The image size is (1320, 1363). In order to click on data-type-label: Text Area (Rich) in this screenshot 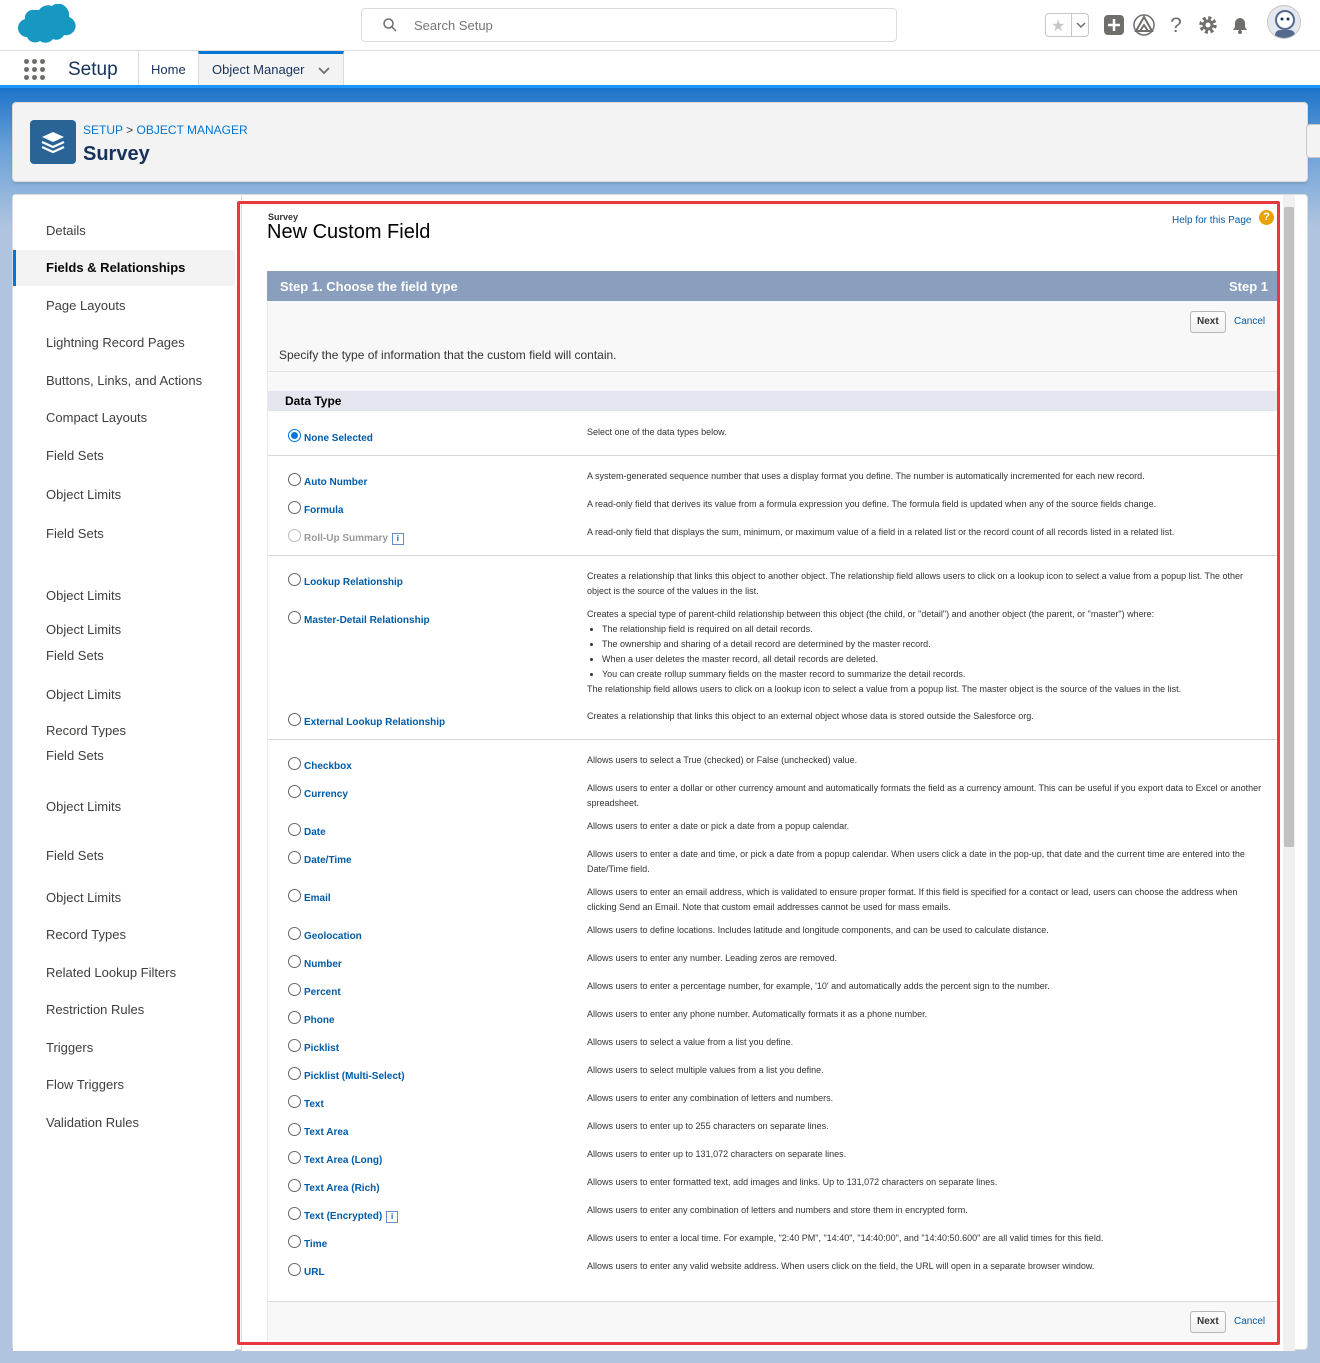, I will do `click(342, 1188)`.